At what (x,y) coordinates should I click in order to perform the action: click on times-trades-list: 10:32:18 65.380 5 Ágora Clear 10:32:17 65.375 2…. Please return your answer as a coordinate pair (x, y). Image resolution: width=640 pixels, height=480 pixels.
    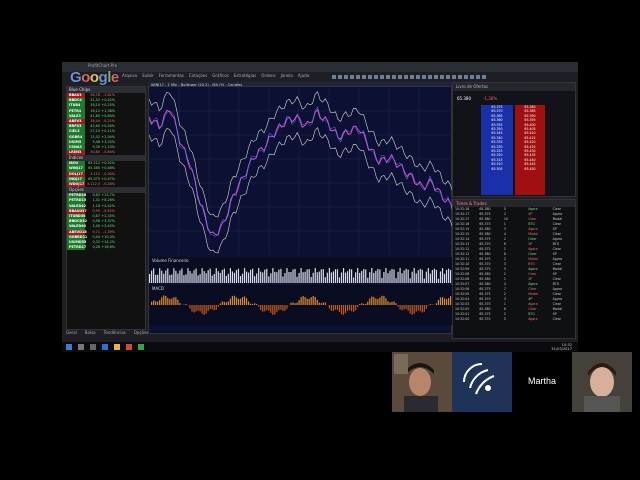
    Looking at the image, I should click on (514, 264).